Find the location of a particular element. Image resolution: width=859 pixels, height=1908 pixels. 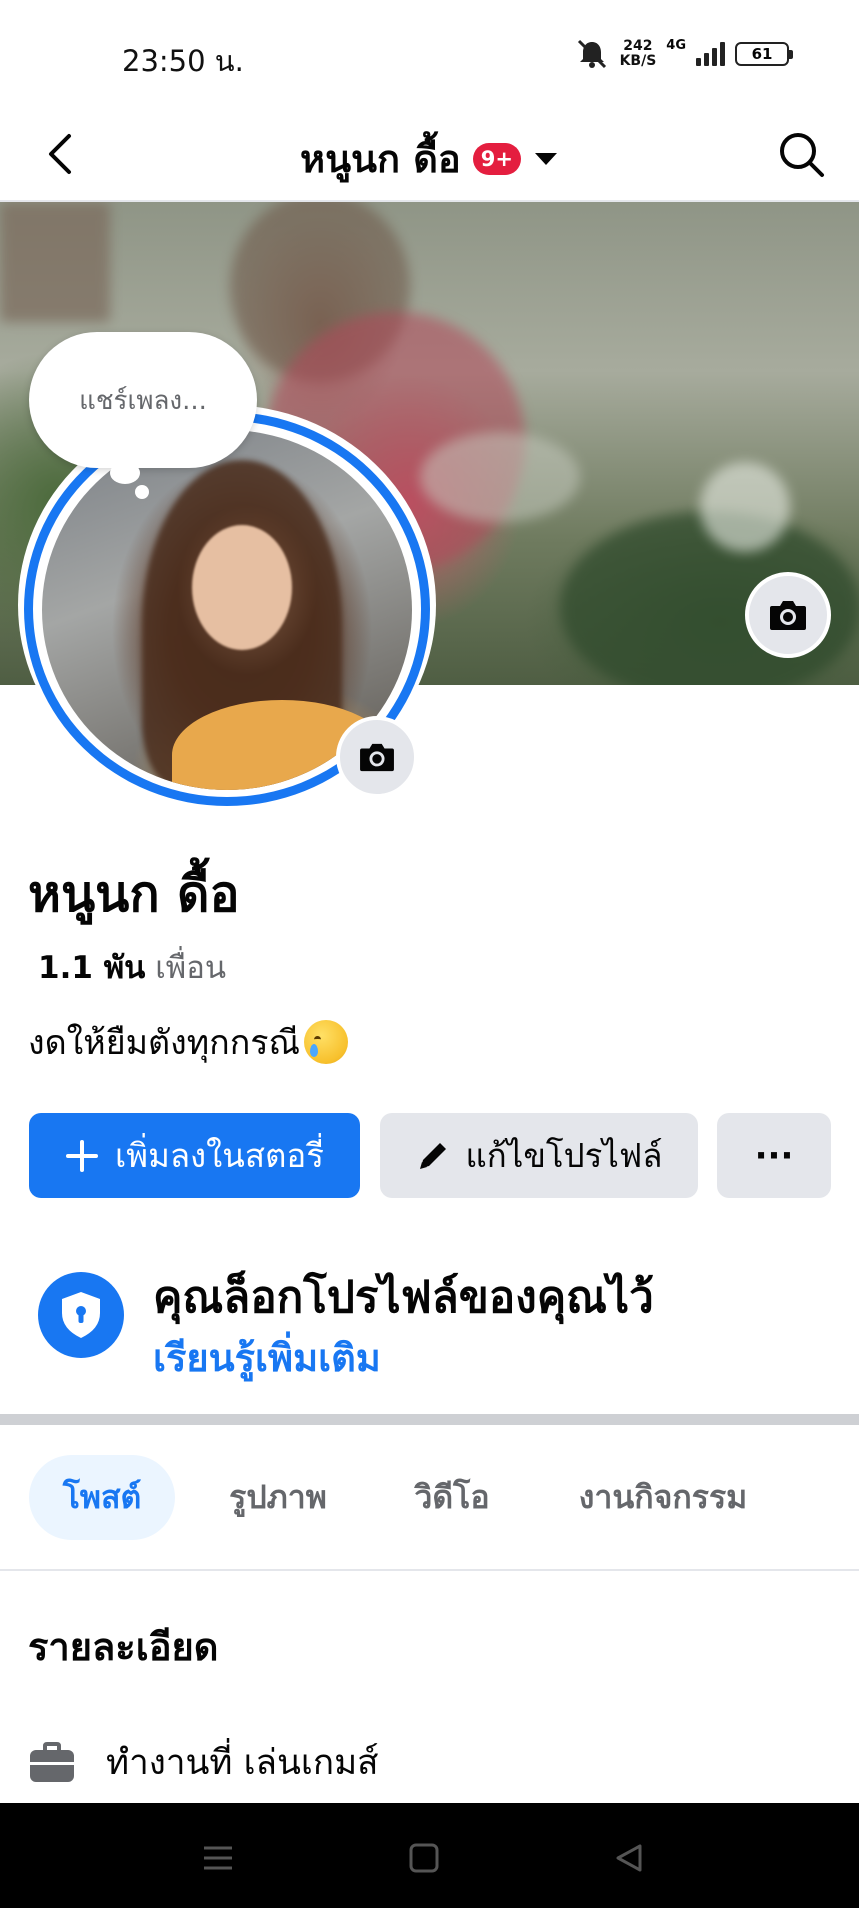

net-speed-value: 242 is located at coordinates (638, 46).